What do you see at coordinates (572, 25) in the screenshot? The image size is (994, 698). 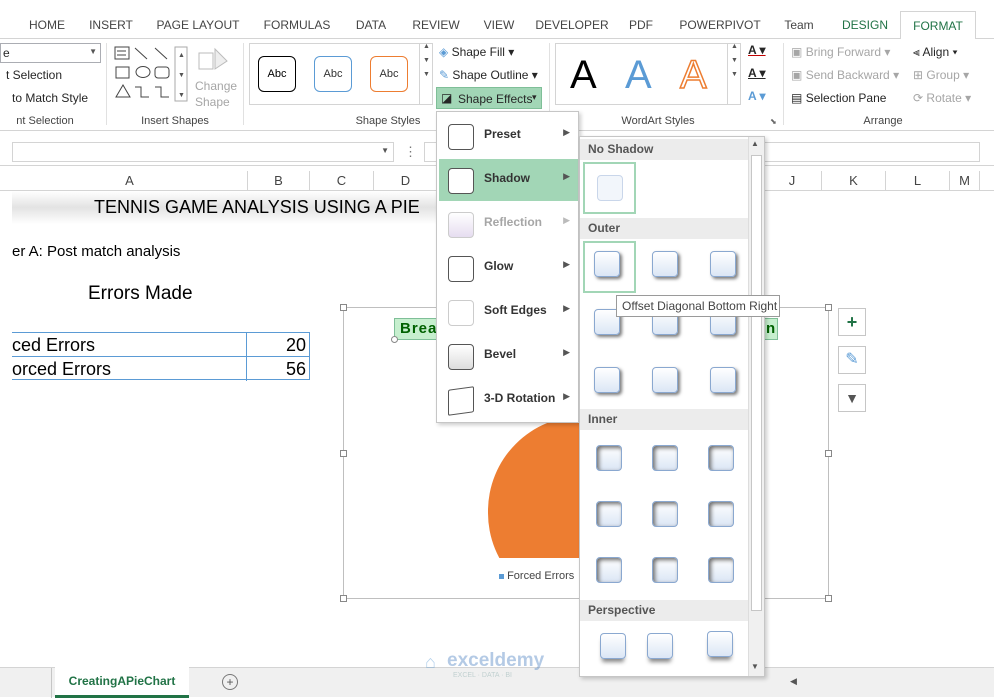 I see `tab-developer: DEVELOPER` at bounding box center [572, 25].